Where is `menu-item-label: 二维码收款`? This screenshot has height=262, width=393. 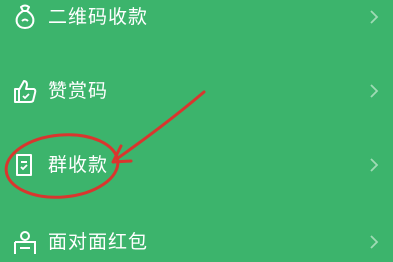
menu-item-label: 二维码收款 is located at coordinates (98, 17).